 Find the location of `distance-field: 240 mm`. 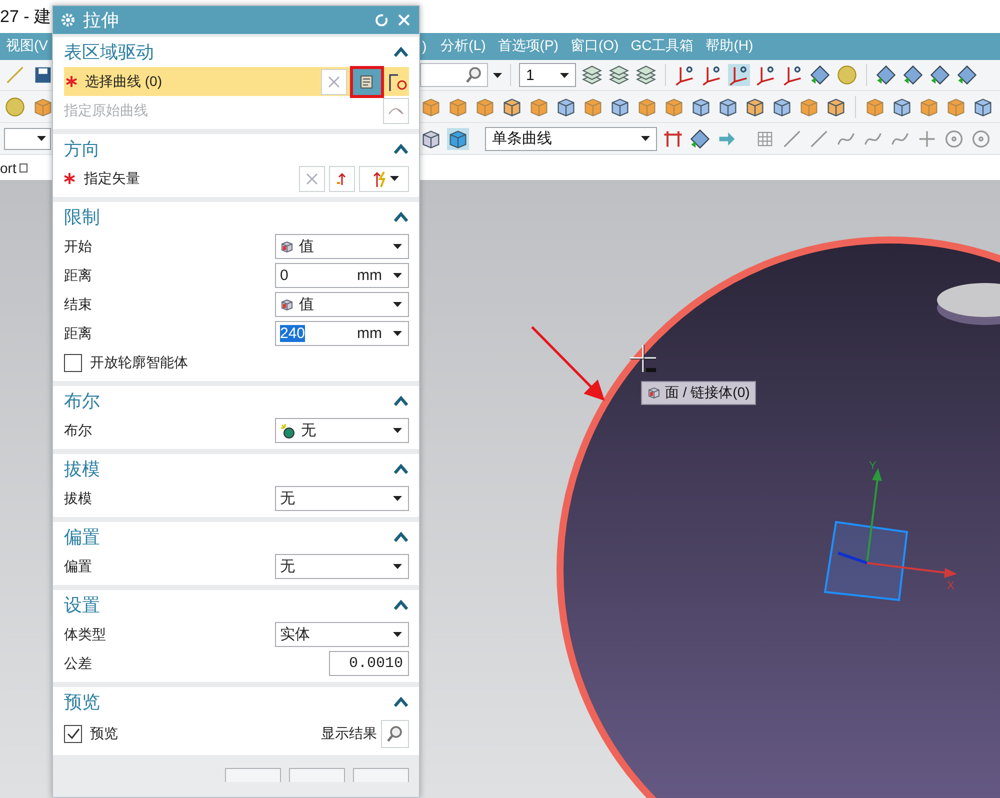

distance-field: 240 mm is located at coordinates (342, 333).